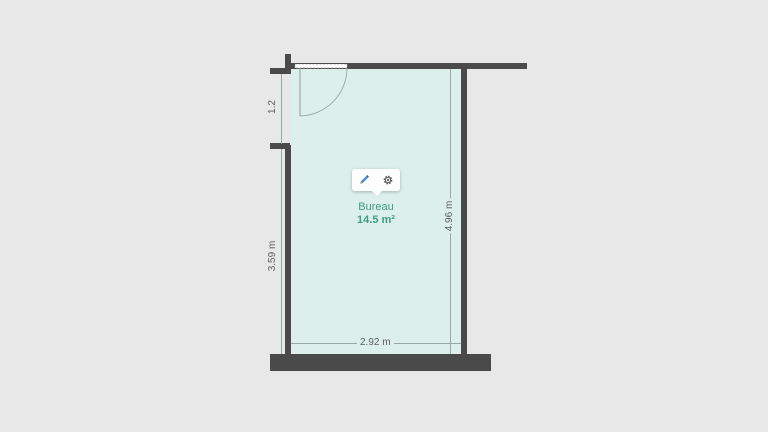 The image size is (768, 432). What do you see at coordinates (281, 251) in the screenshot?
I see `dim-line-left-wall` at bounding box center [281, 251].